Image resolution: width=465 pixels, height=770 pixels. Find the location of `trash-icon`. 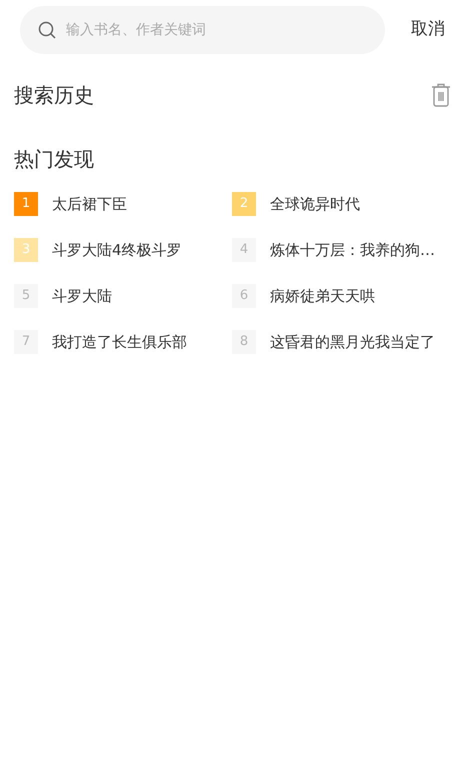

trash-icon is located at coordinates (441, 95).